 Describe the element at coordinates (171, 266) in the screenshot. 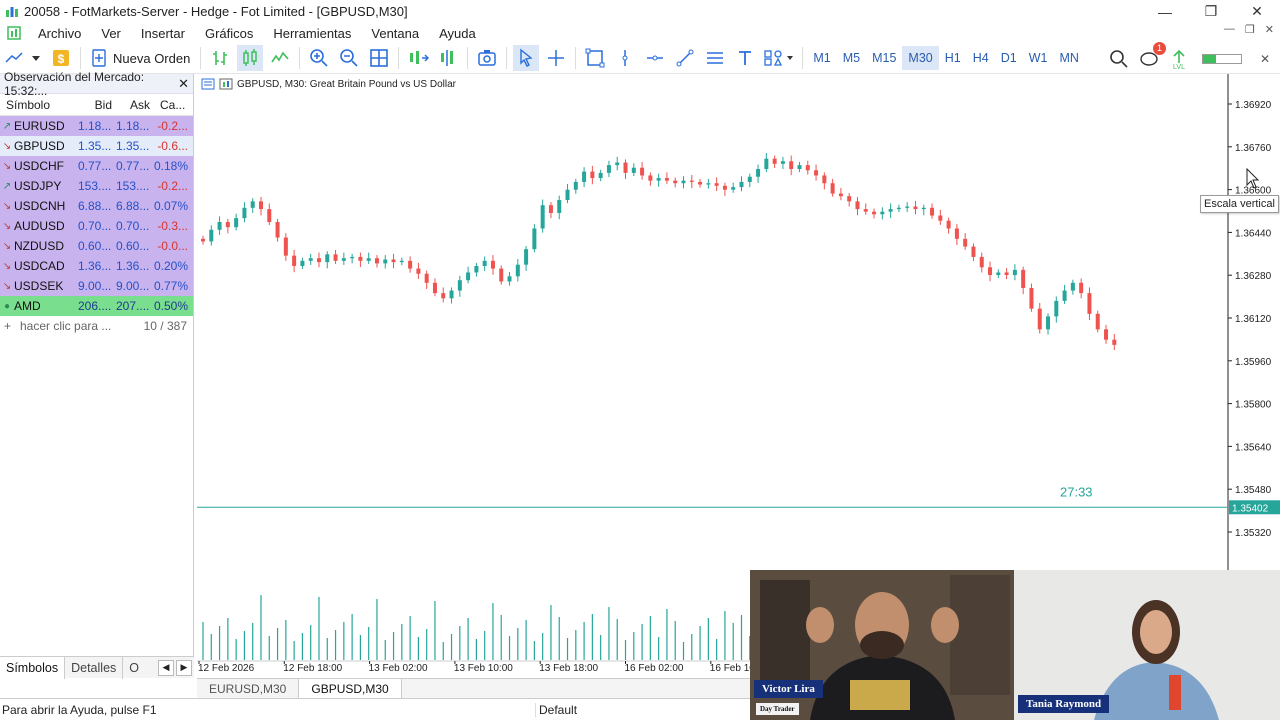

I see `symbol-change: 0.20%` at that location.